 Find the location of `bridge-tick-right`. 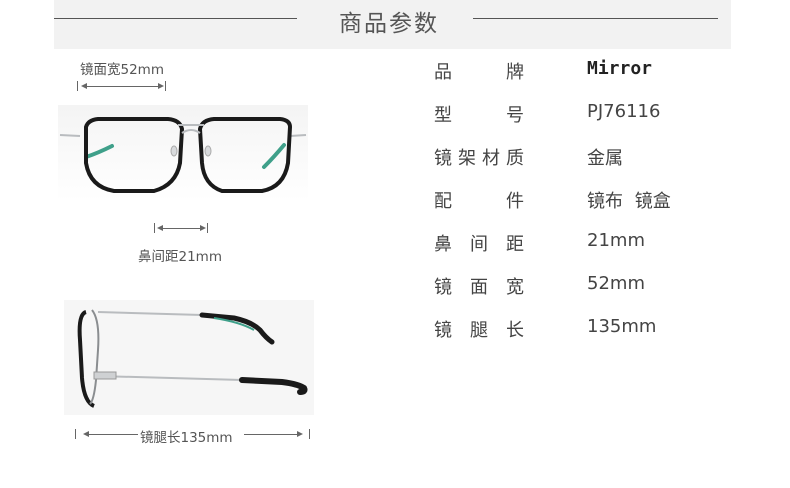

bridge-tick-right is located at coordinates (207, 228).